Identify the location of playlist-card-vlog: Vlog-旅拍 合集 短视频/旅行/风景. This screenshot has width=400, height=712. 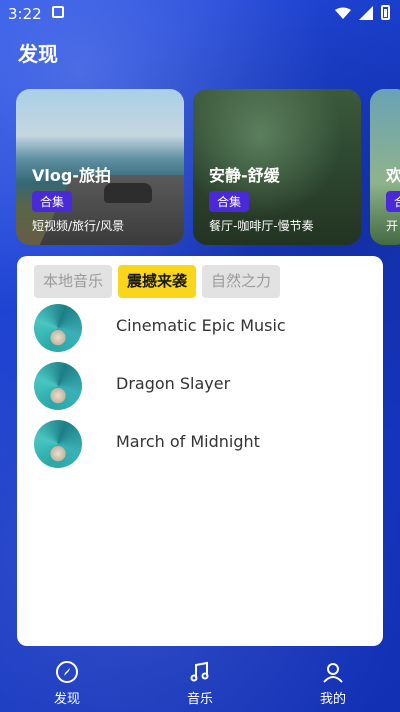
(100, 167).